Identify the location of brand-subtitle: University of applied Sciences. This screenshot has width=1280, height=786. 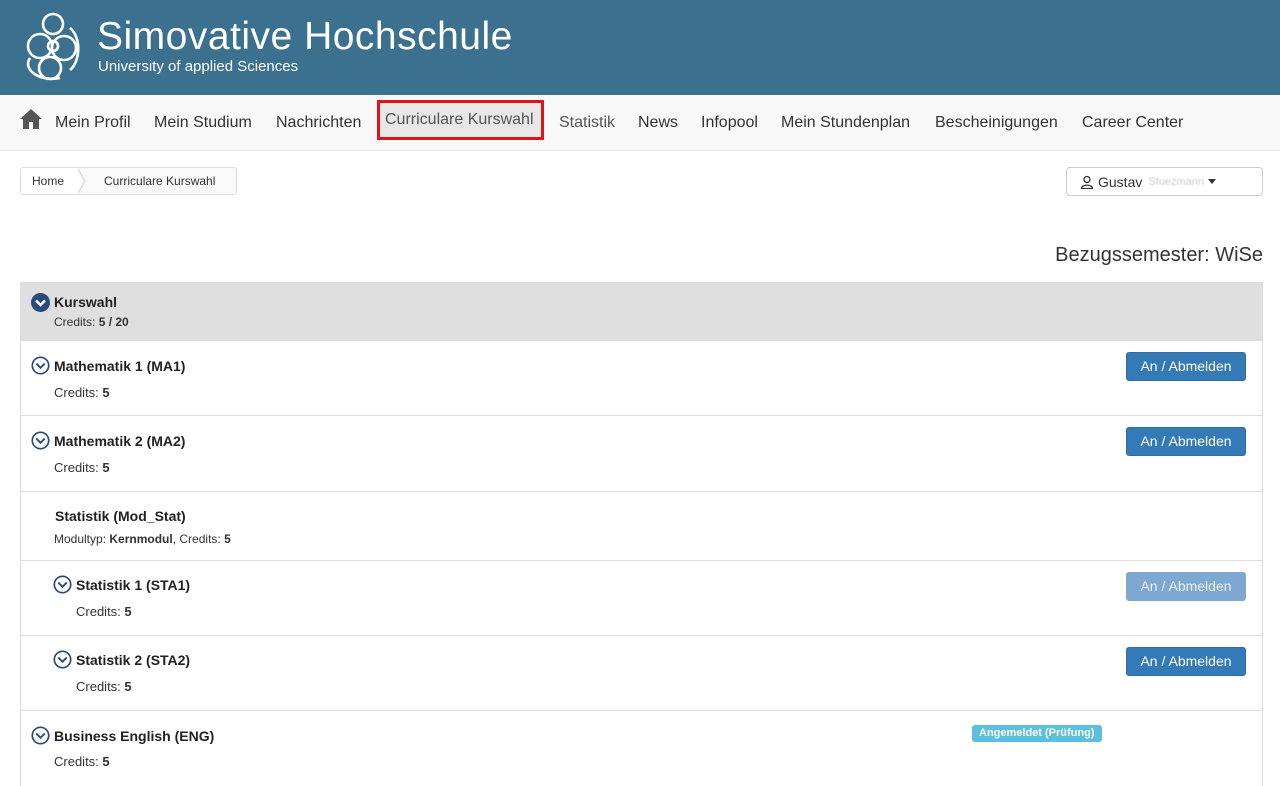
(198, 66).